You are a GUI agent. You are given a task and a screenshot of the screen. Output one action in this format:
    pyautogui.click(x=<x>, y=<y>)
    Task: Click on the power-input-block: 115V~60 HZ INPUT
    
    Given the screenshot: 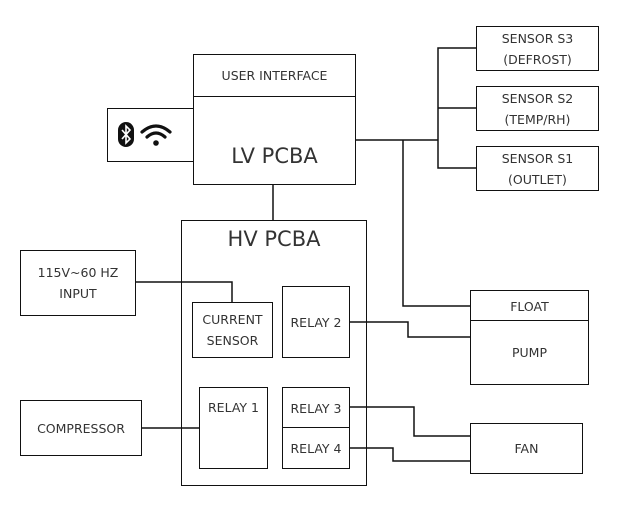 What is the action you would take?
    pyautogui.click(x=78, y=283)
    